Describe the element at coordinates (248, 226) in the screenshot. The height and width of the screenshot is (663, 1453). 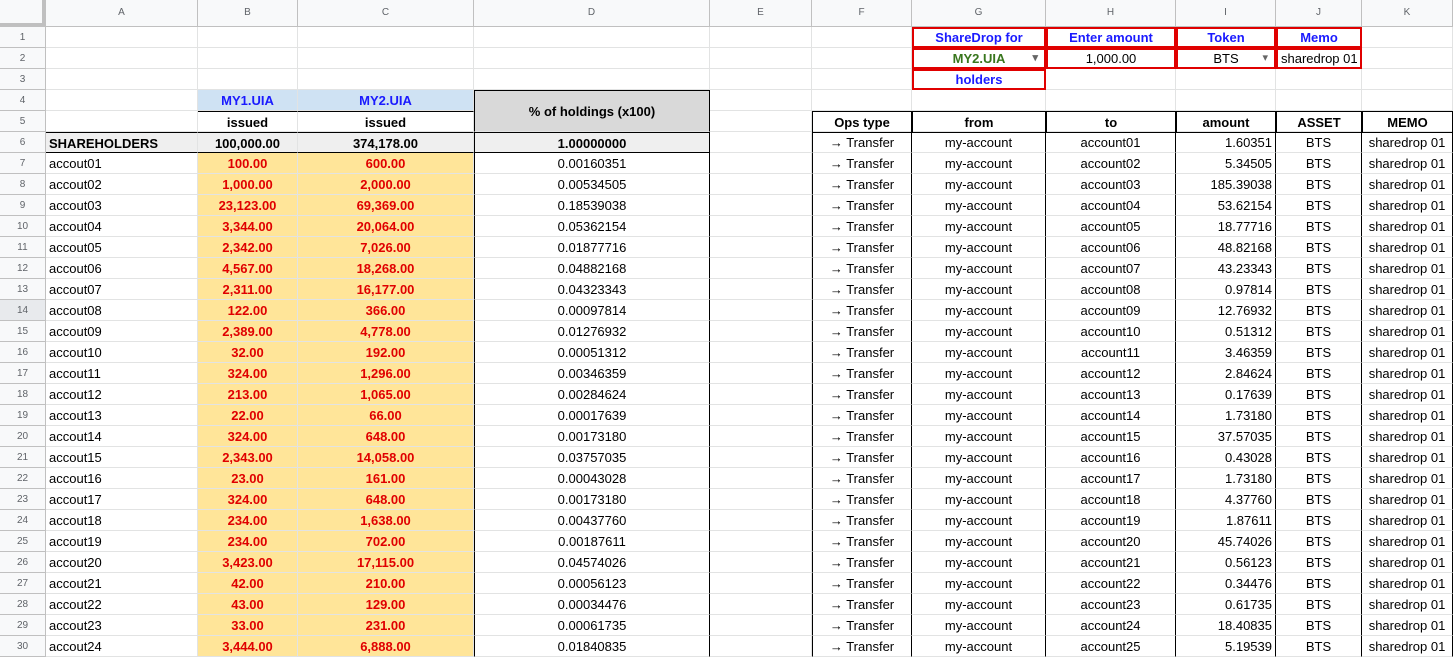
I see `my1-holding: 3,344.00` at that location.